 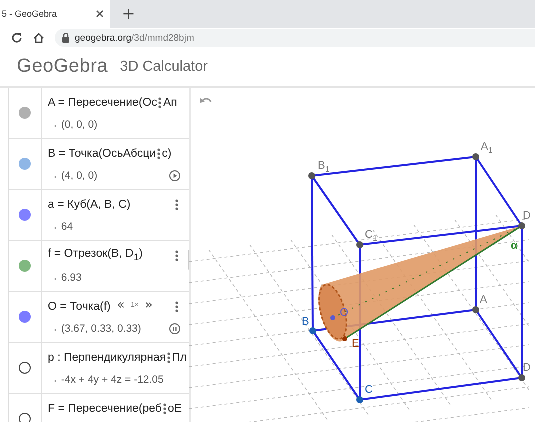 What do you see at coordinates (102, 154) in the screenshot?
I see `definition-text: B = Точка(ОсьАбсци` at bounding box center [102, 154].